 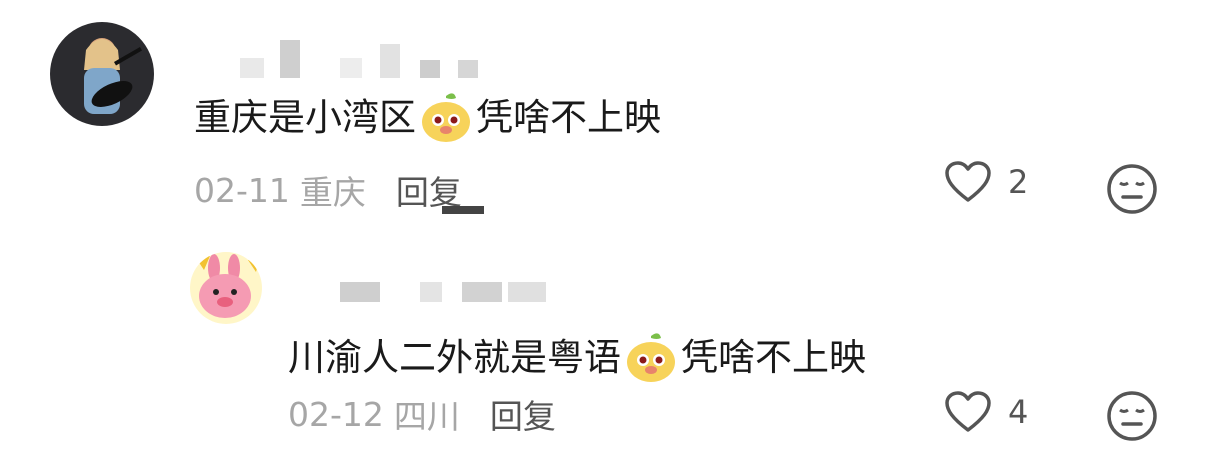 I want to click on like-button: 2, so click(x=986, y=182).